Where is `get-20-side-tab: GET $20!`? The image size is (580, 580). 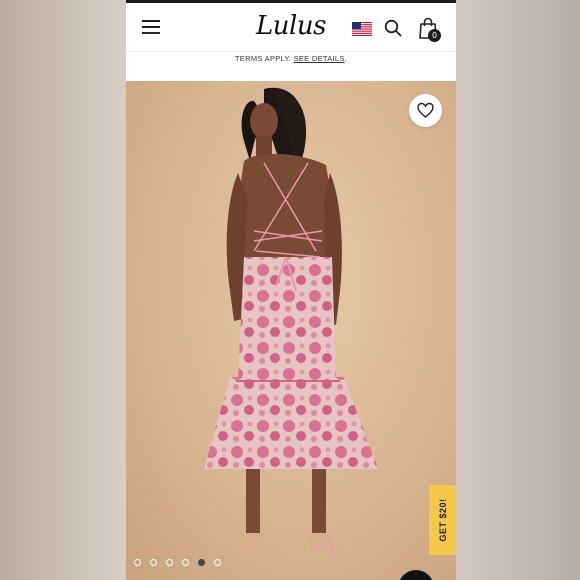 get-20-side-tab: GET $20! is located at coordinates (442, 520).